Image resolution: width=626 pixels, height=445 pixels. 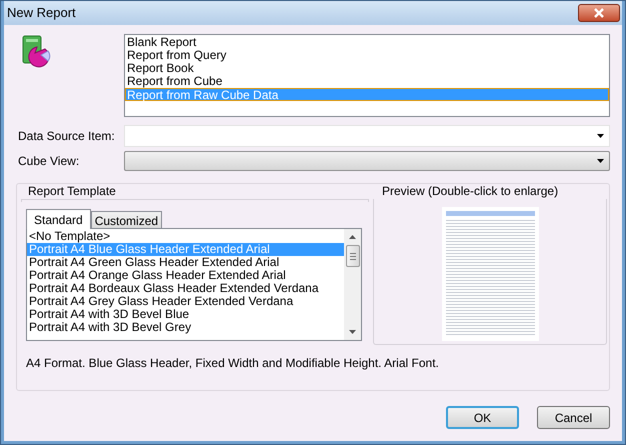 What do you see at coordinates (367, 42) in the screenshot?
I see `list-item: Blank Report` at bounding box center [367, 42].